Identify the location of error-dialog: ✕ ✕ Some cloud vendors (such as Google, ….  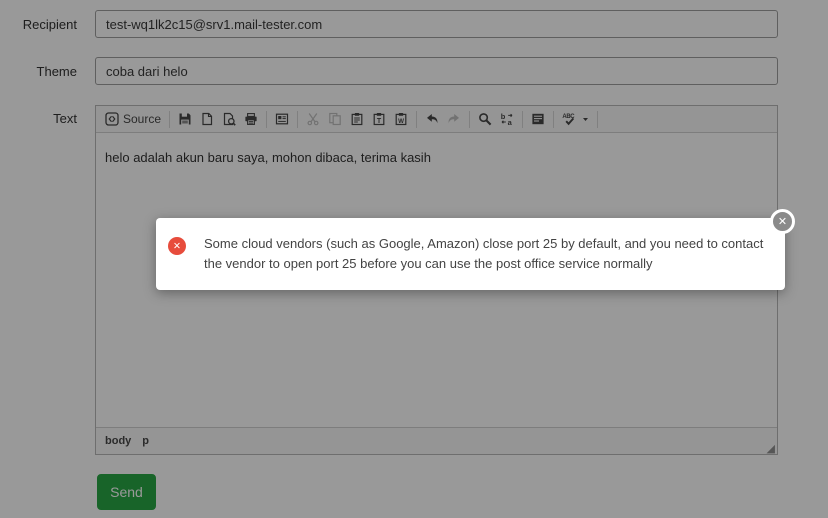
(475, 249).